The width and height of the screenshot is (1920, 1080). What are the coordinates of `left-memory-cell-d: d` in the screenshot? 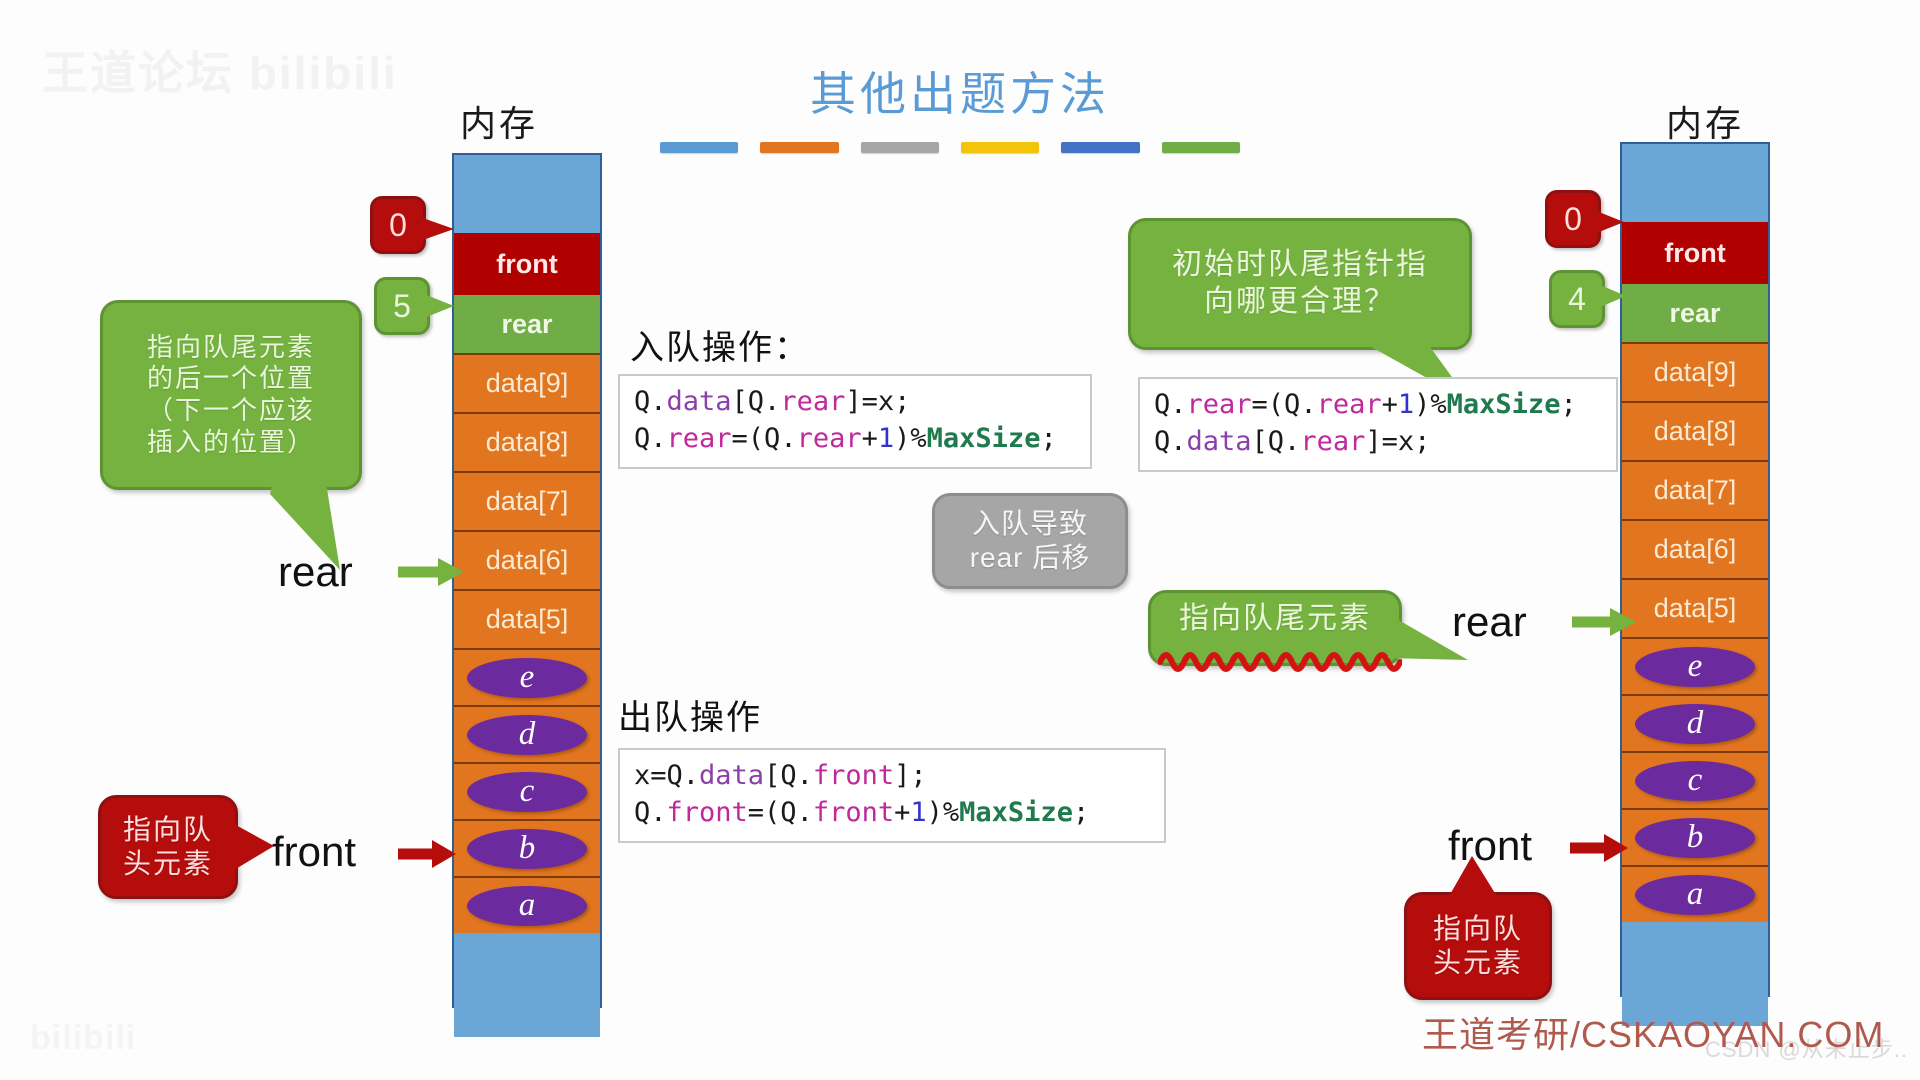 It's located at (527, 733).